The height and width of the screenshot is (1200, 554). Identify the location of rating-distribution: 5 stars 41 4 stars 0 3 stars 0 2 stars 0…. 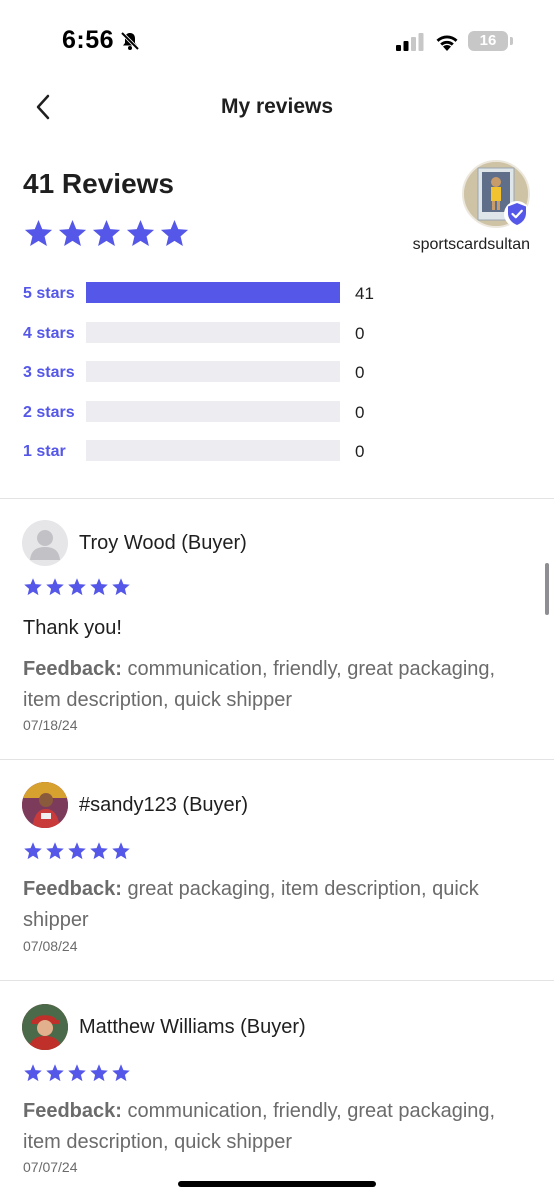
(203, 379).